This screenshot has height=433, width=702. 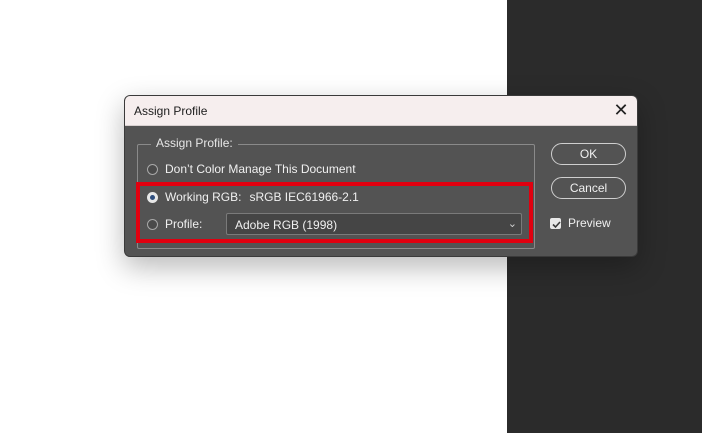 I want to click on preview-label: Preview, so click(x=589, y=223).